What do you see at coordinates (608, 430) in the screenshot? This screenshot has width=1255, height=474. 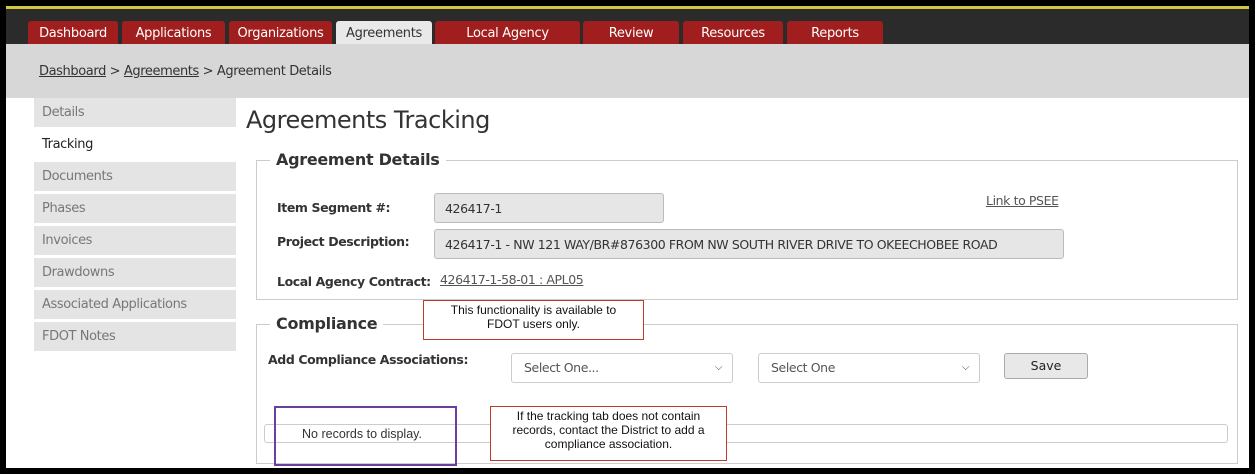 I see `callout-line: records, contact the District to add a` at bounding box center [608, 430].